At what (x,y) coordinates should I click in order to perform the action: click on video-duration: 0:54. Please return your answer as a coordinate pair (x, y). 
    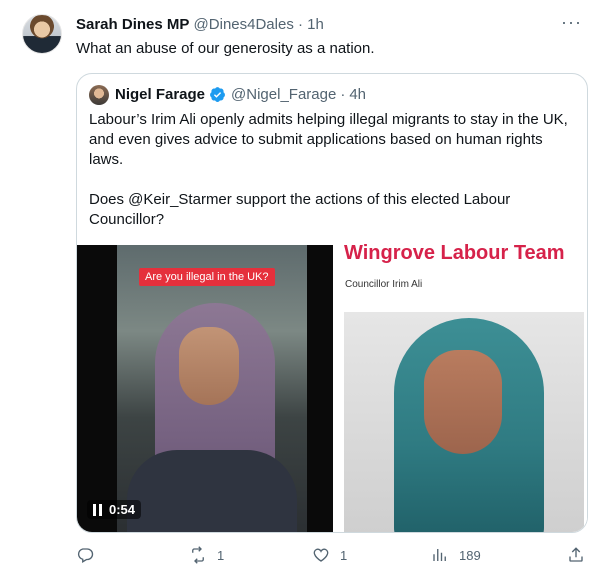
    Looking at the image, I should click on (122, 509).